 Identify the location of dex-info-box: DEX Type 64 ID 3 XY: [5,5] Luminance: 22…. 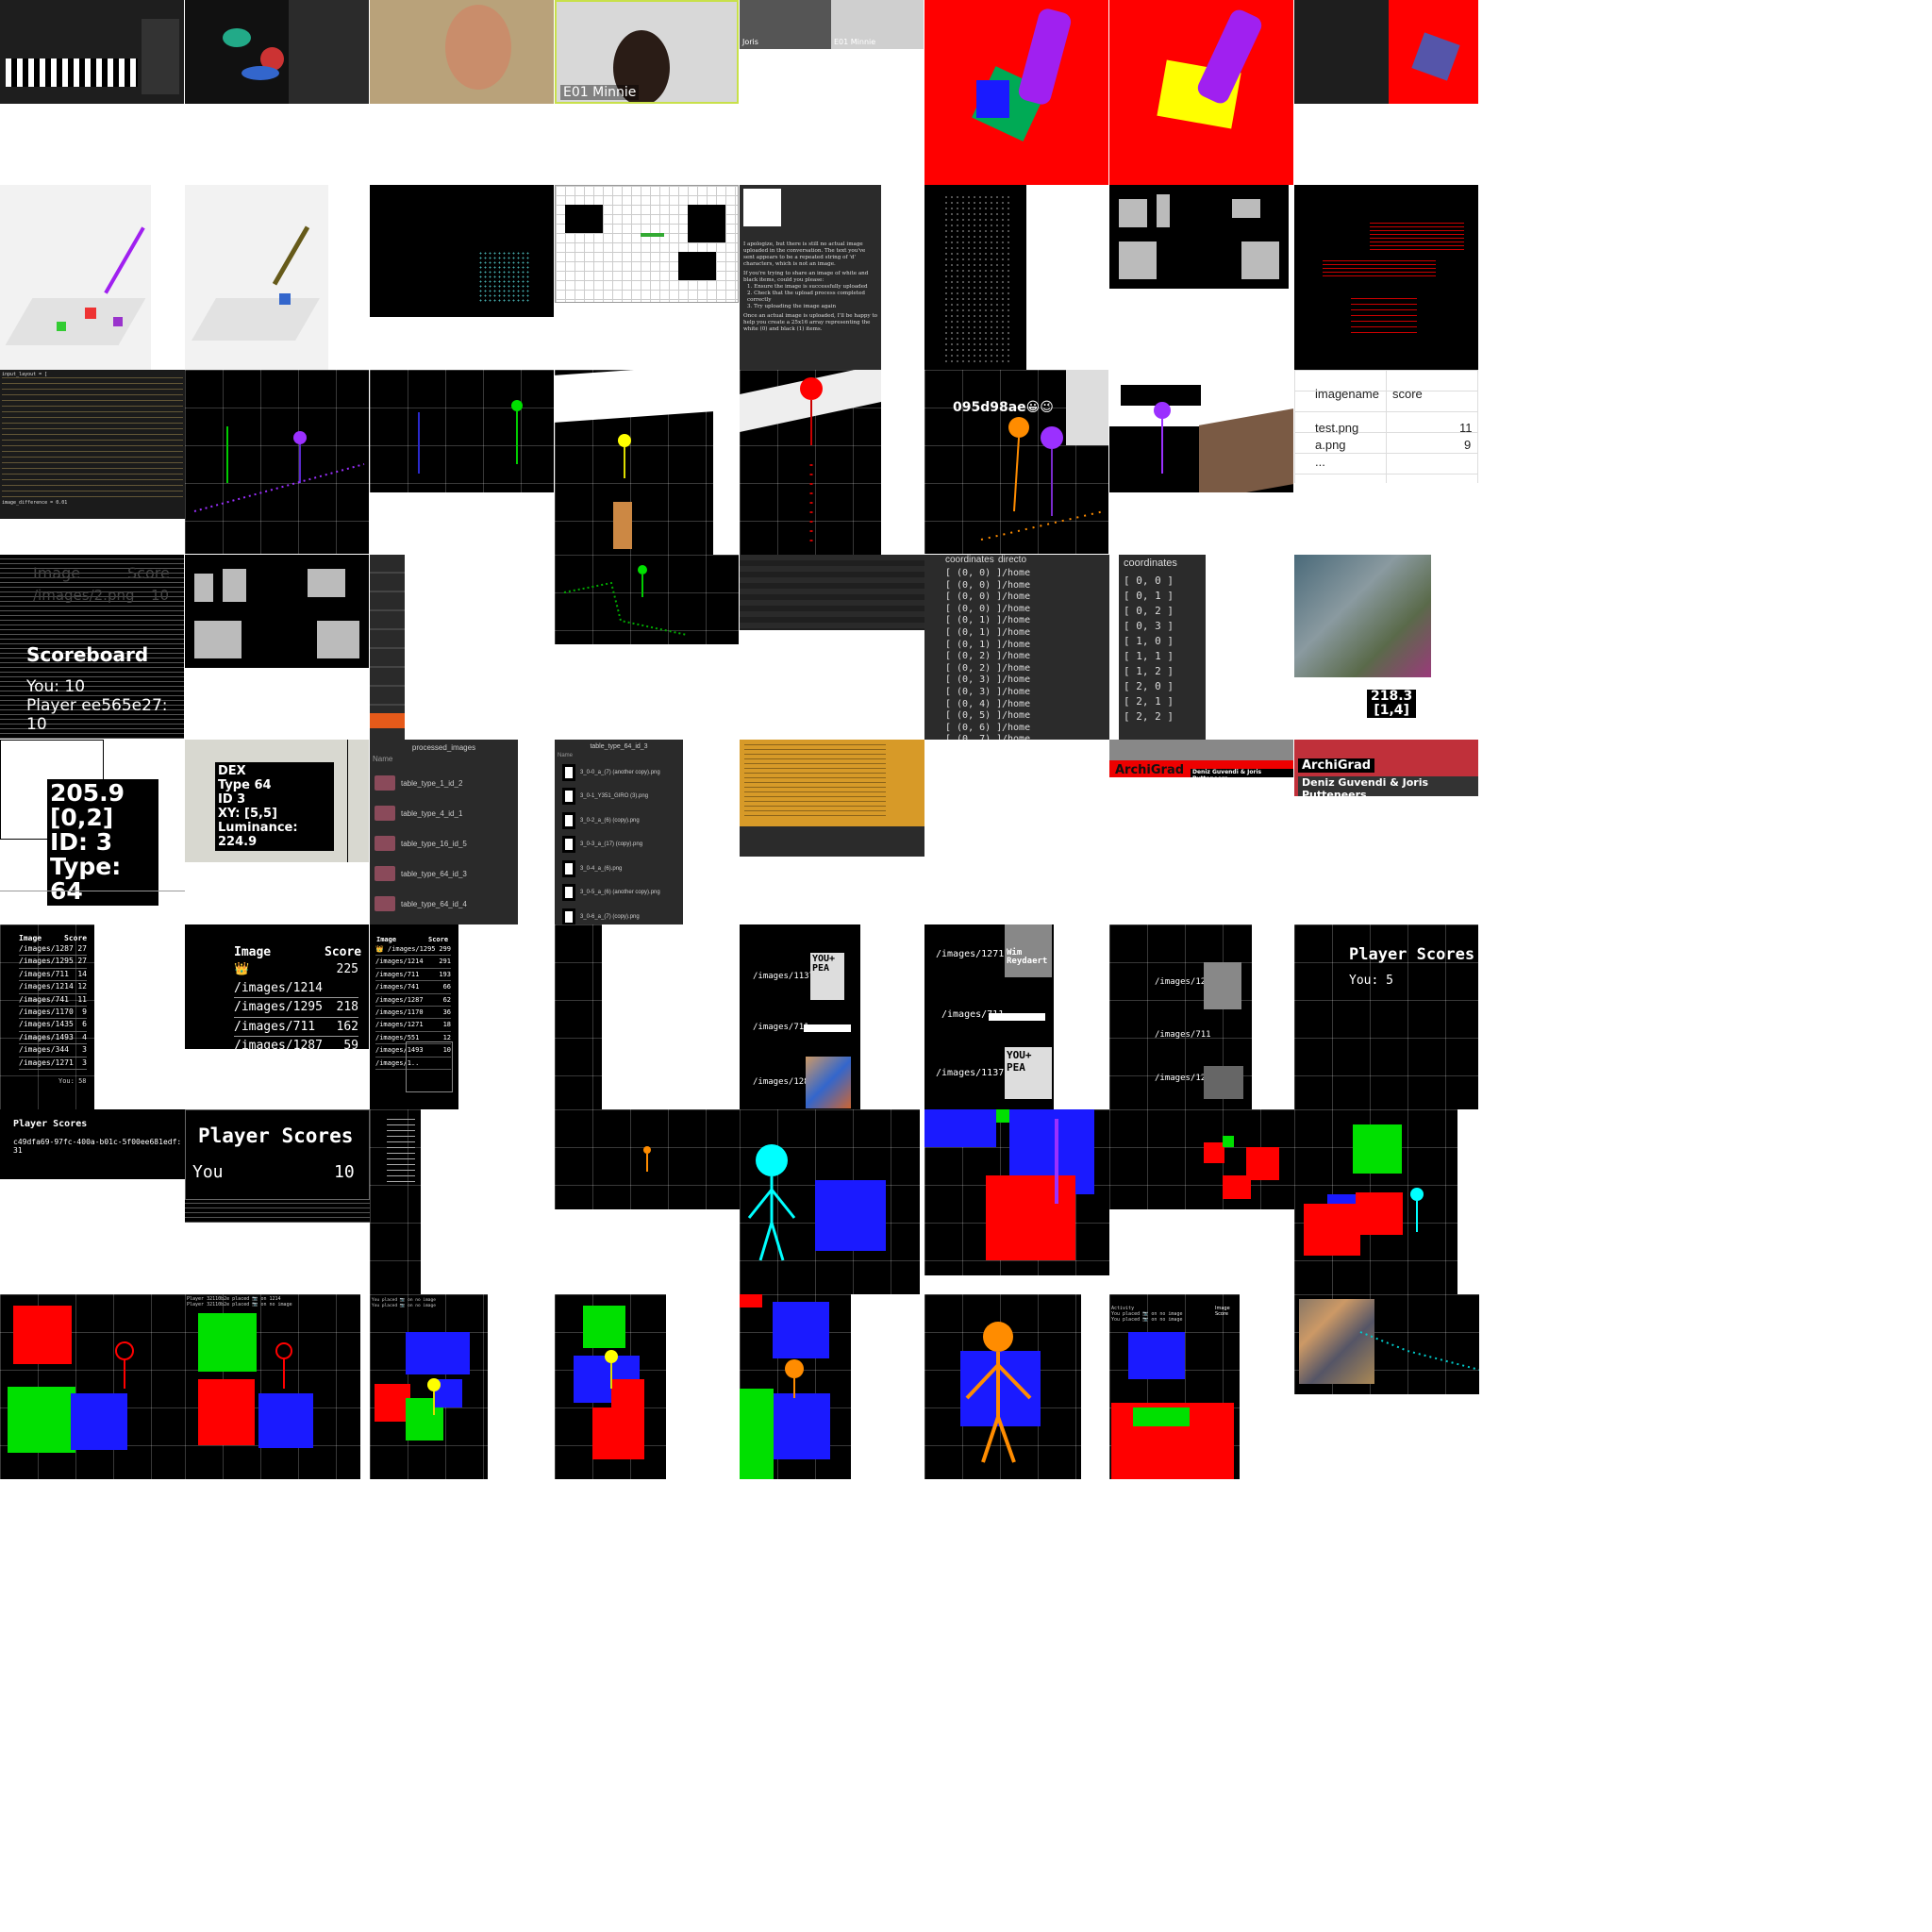
(274, 806).